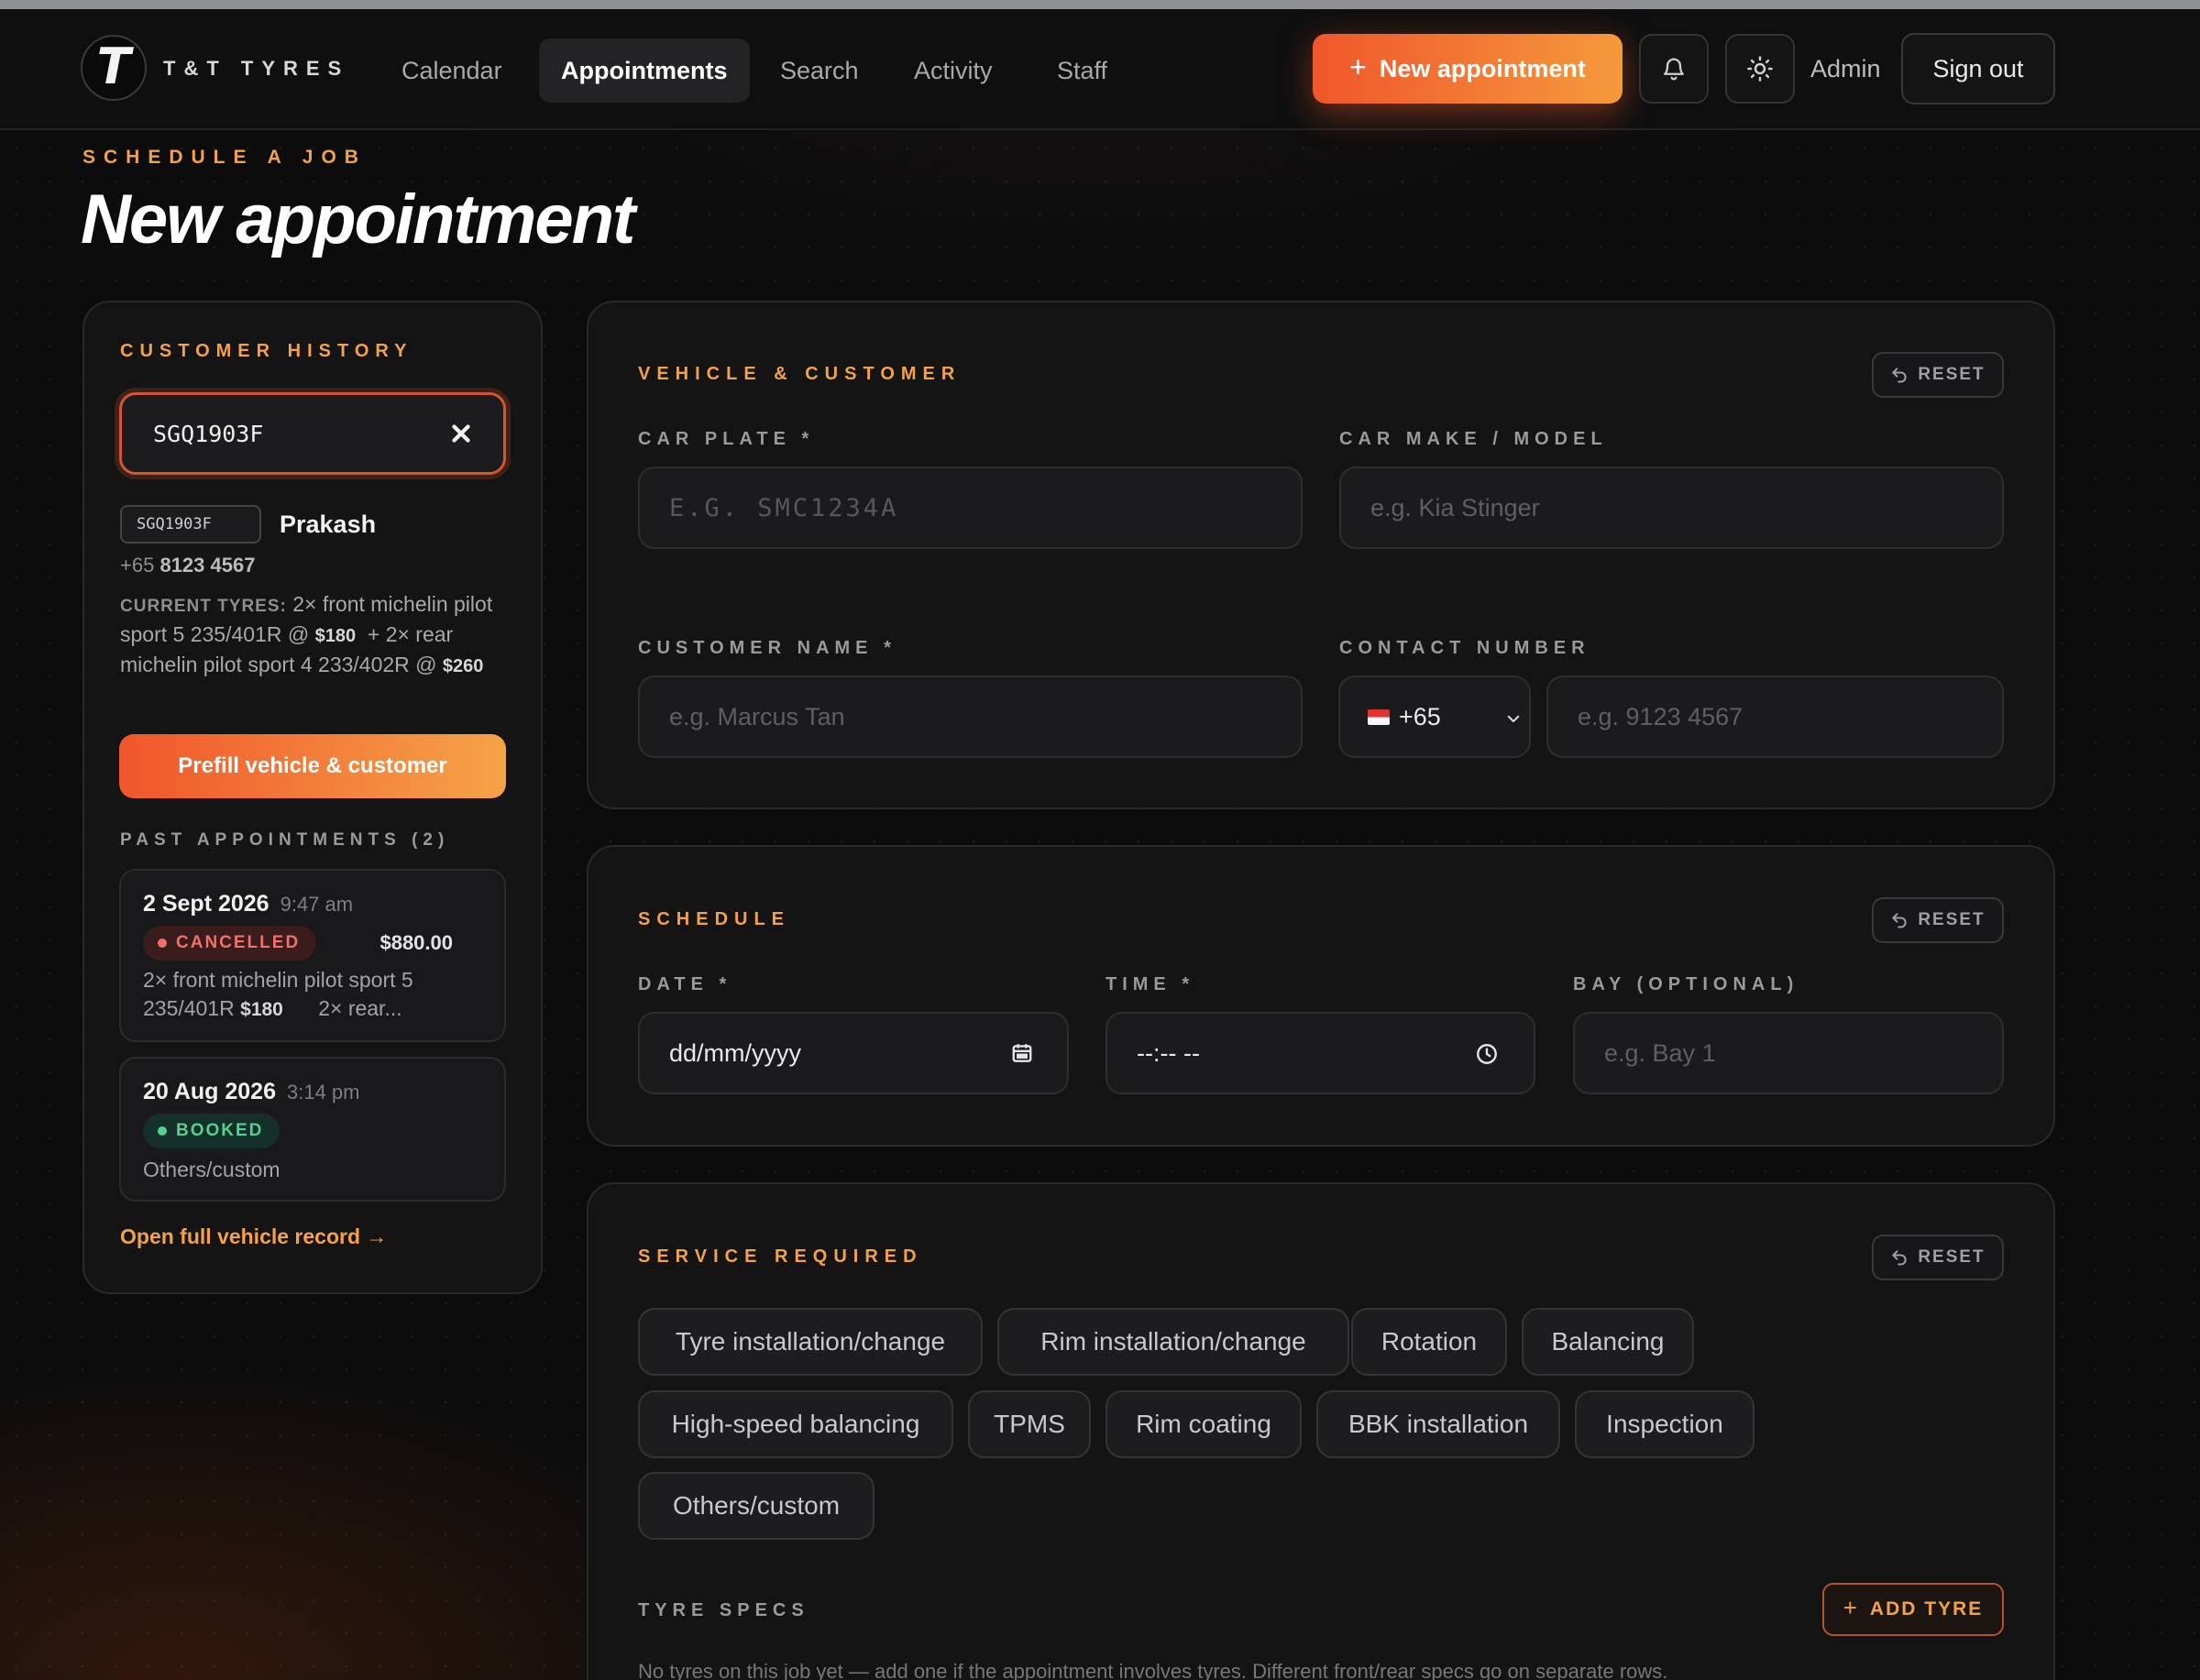  What do you see at coordinates (819, 70) in the screenshot?
I see `nav-search: Search` at bounding box center [819, 70].